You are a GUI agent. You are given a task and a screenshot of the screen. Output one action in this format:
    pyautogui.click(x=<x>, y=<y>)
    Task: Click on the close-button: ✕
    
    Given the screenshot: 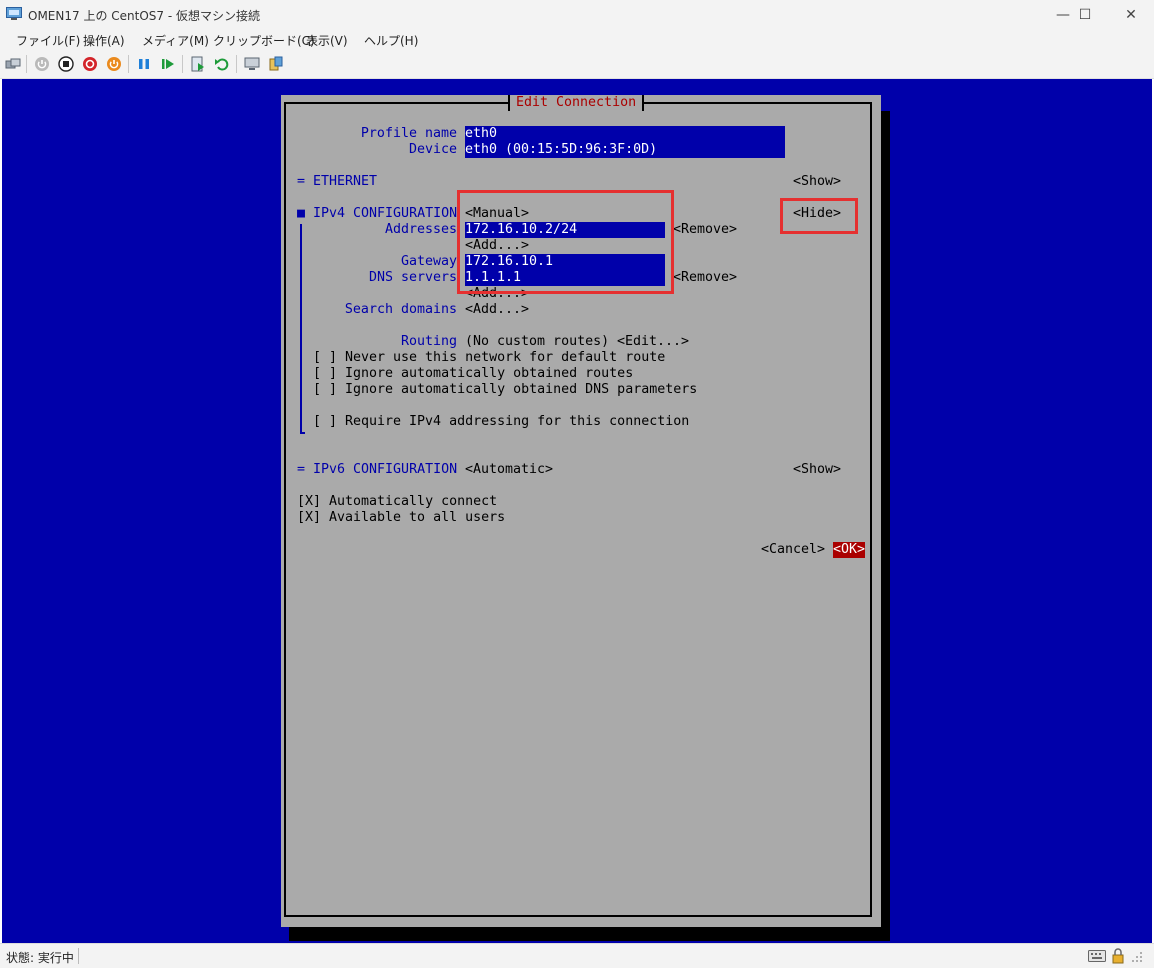 What is the action you would take?
    pyautogui.click(x=1131, y=15)
    